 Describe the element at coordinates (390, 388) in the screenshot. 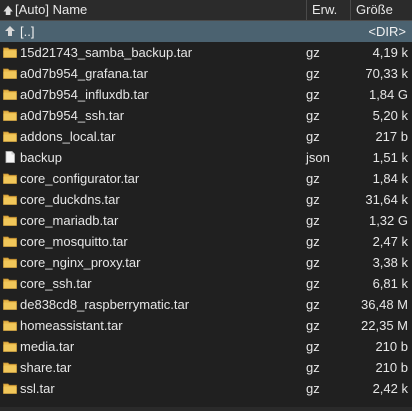

I see `file-size: 2,42 k` at that location.